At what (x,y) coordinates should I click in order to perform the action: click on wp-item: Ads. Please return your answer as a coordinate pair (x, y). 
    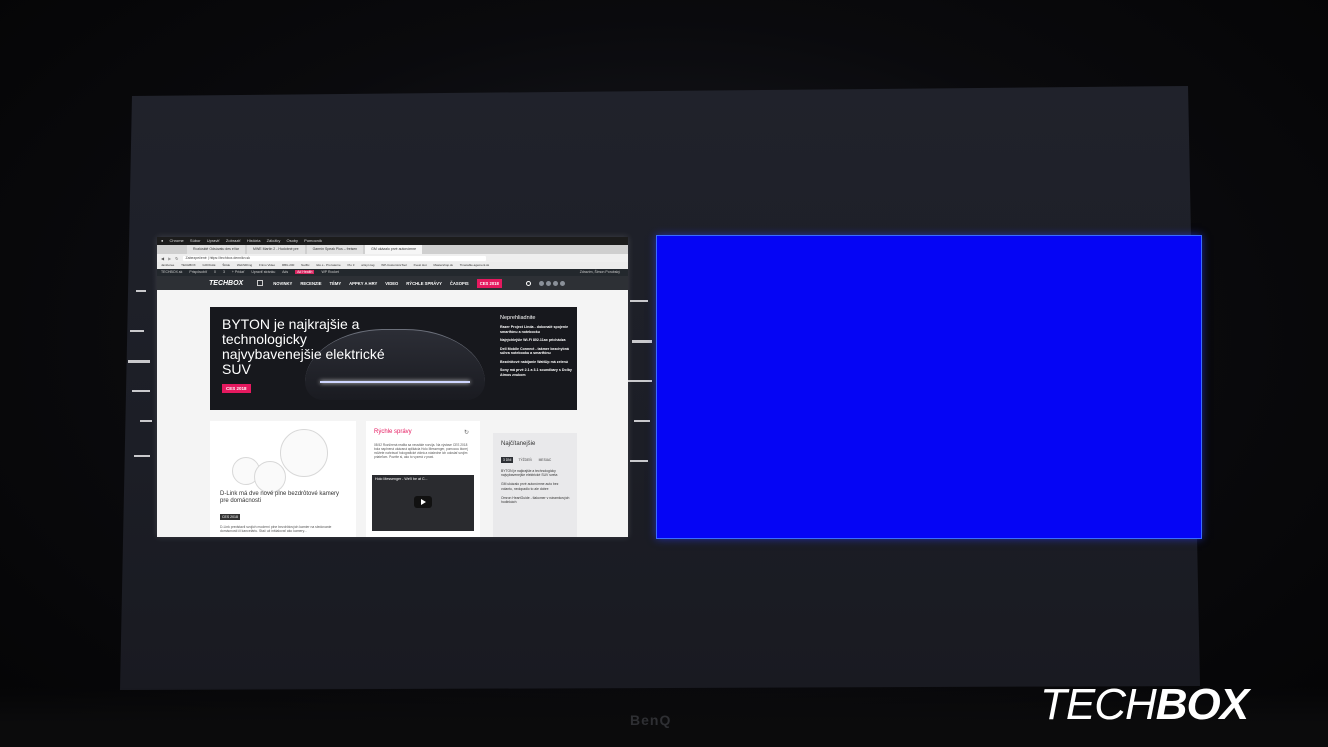
    Looking at the image, I should click on (285, 272).